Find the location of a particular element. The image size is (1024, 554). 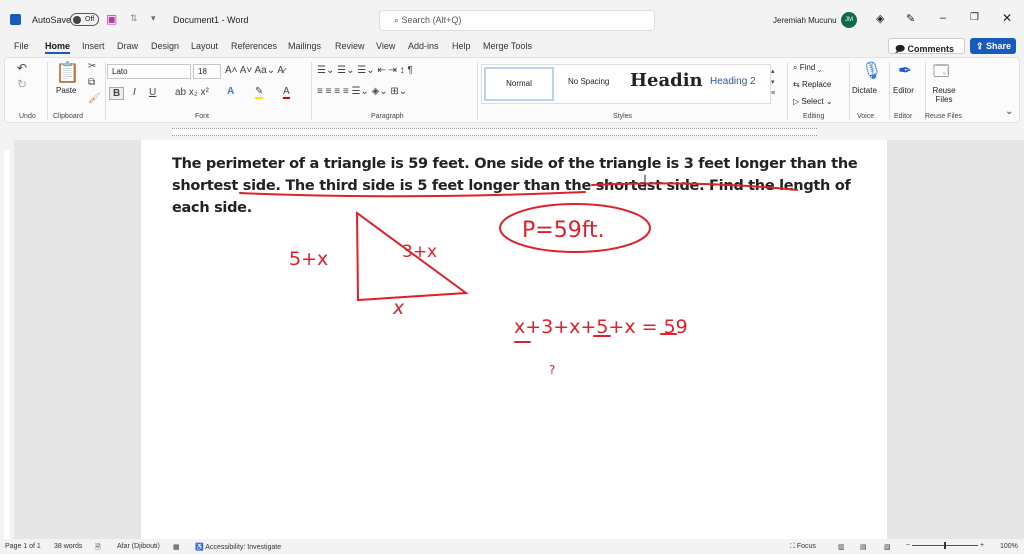

page-count: Page 1 of 1 is located at coordinates (23, 546).